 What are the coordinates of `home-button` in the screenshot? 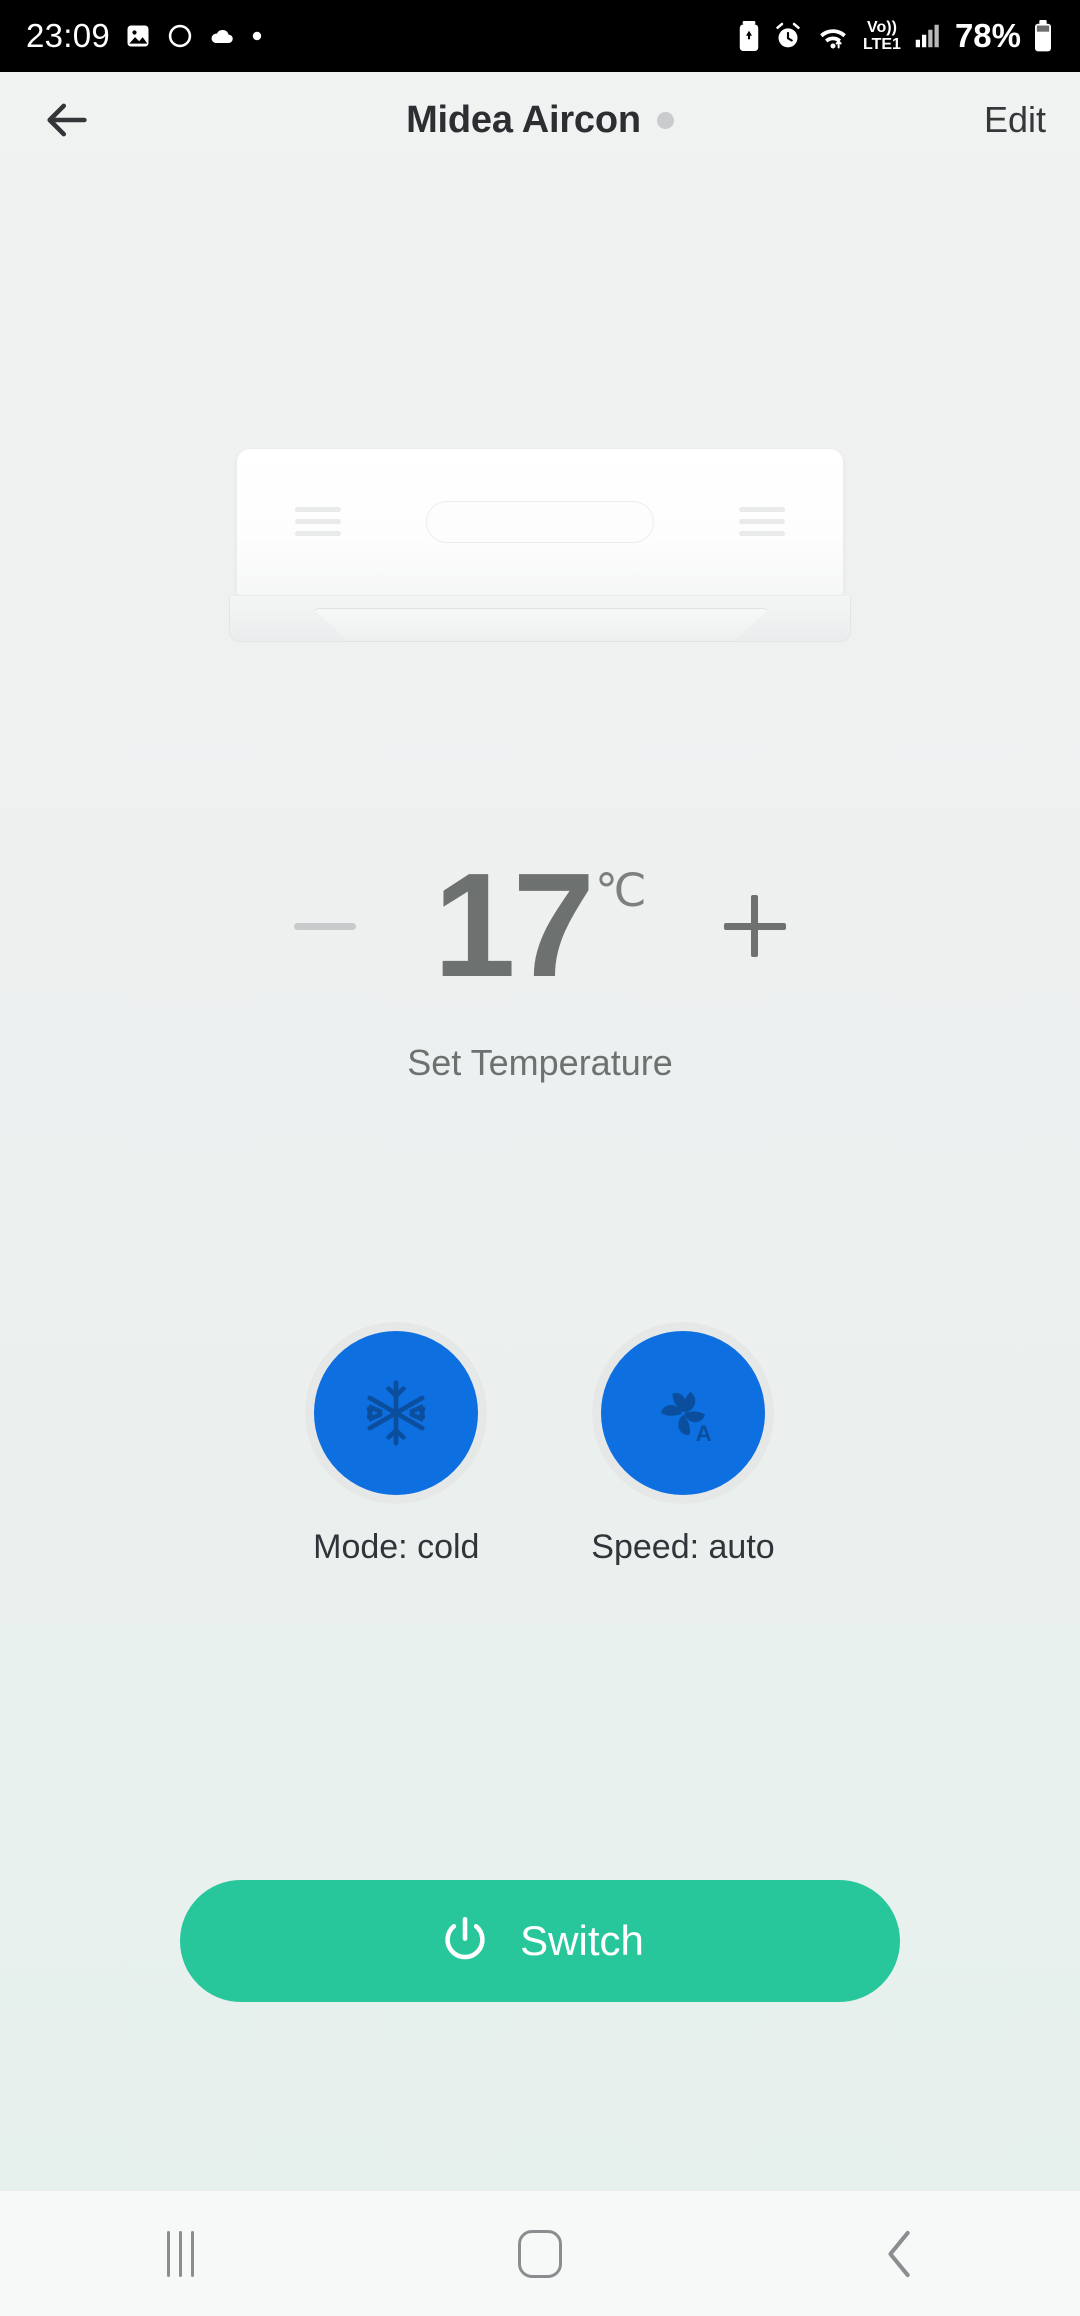 It's located at (540, 2253).